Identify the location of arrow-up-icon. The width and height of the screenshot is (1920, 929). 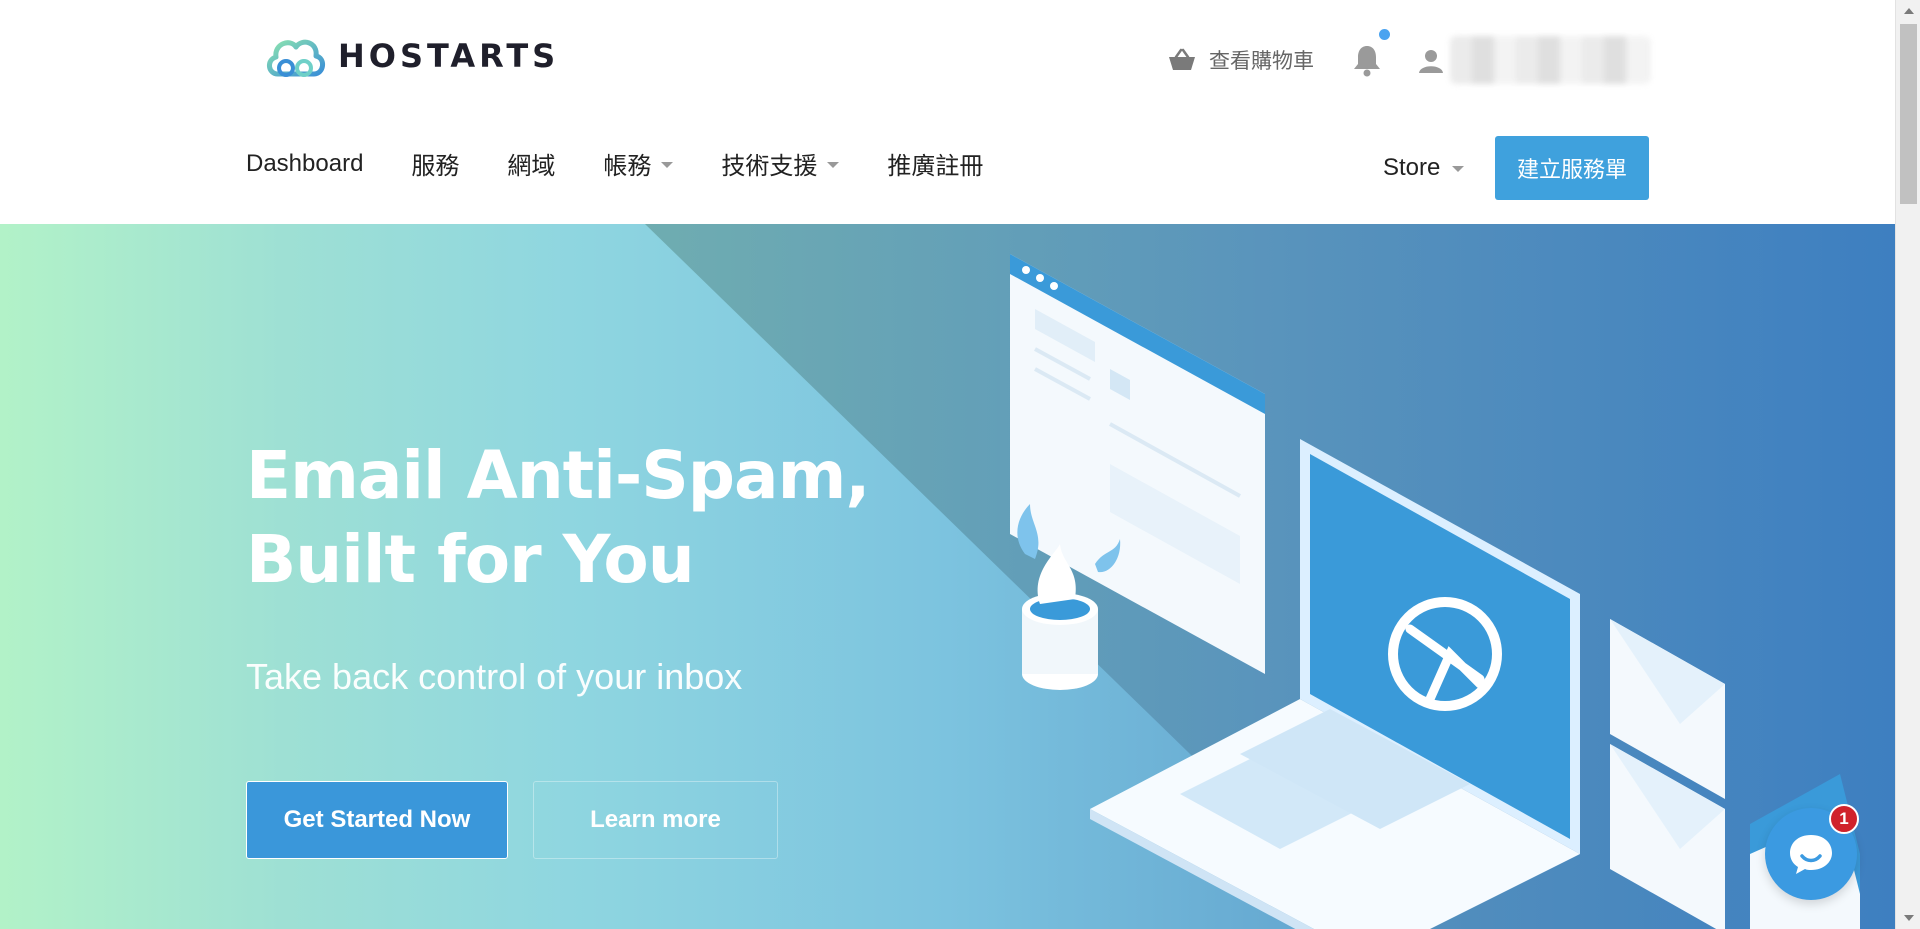
(1908, 11).